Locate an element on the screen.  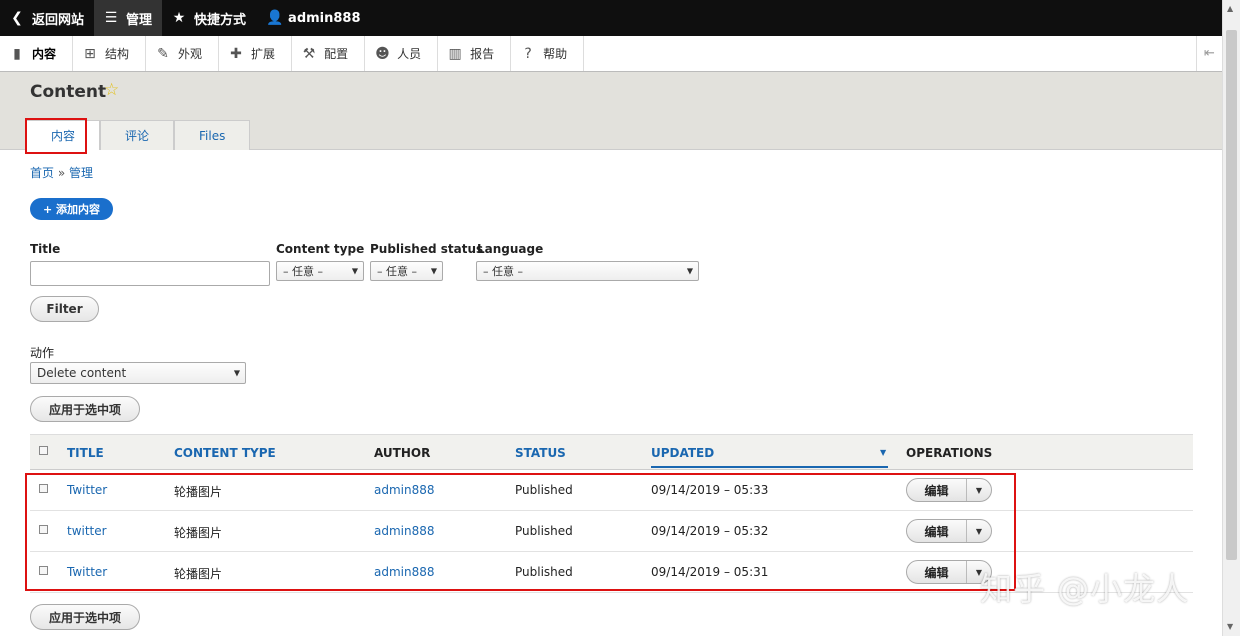
menu-item-config: ⚒ 配置 is located at coordinates (329, 53).